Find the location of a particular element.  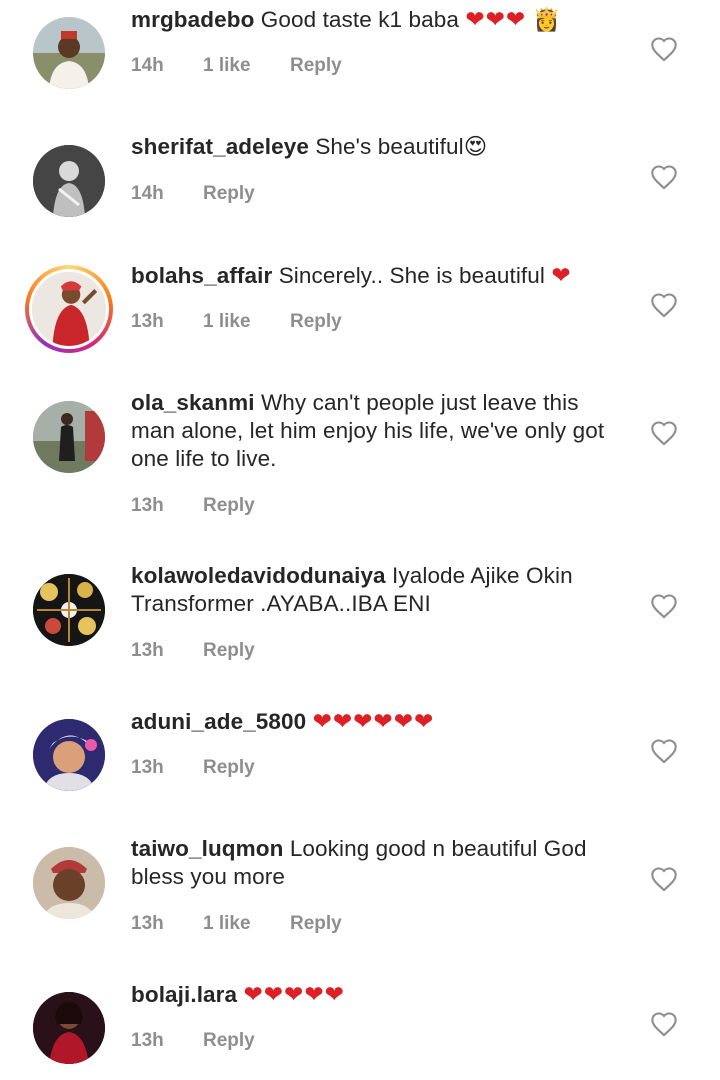

heart-eyes-emoji-icon: 😍 is located at coordinates (475, 146).